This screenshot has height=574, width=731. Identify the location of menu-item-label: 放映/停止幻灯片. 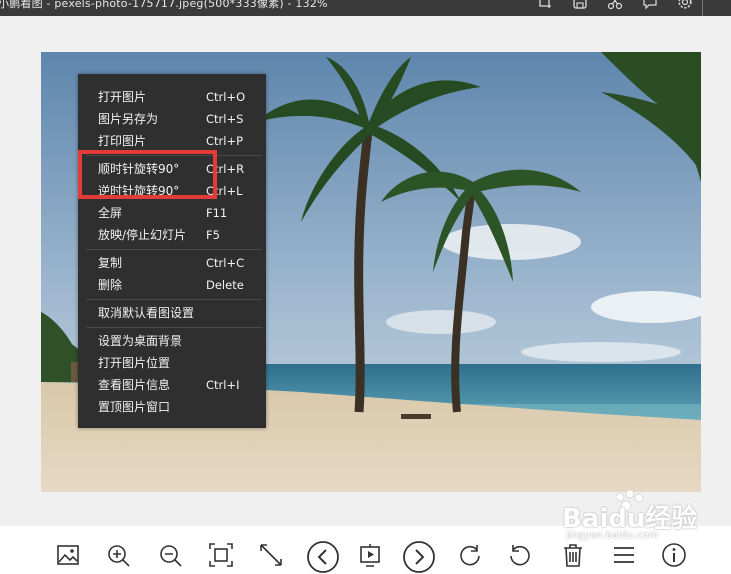
(142, 235).